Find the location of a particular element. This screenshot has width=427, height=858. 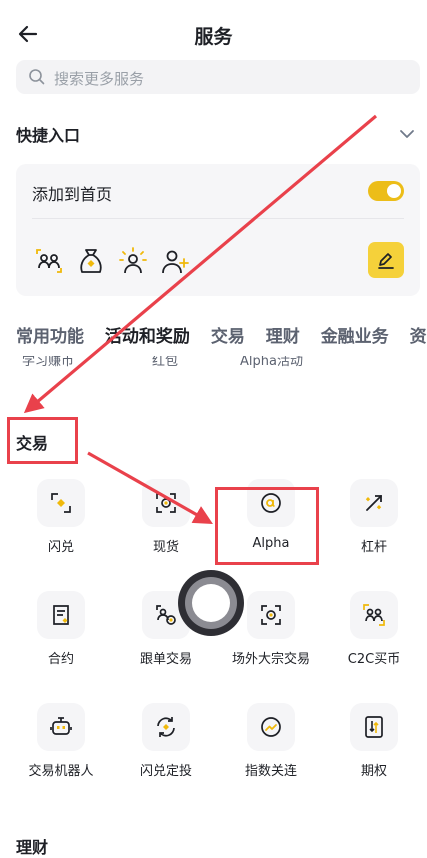

floating-assistive-button is located at coordinates (211, 603).